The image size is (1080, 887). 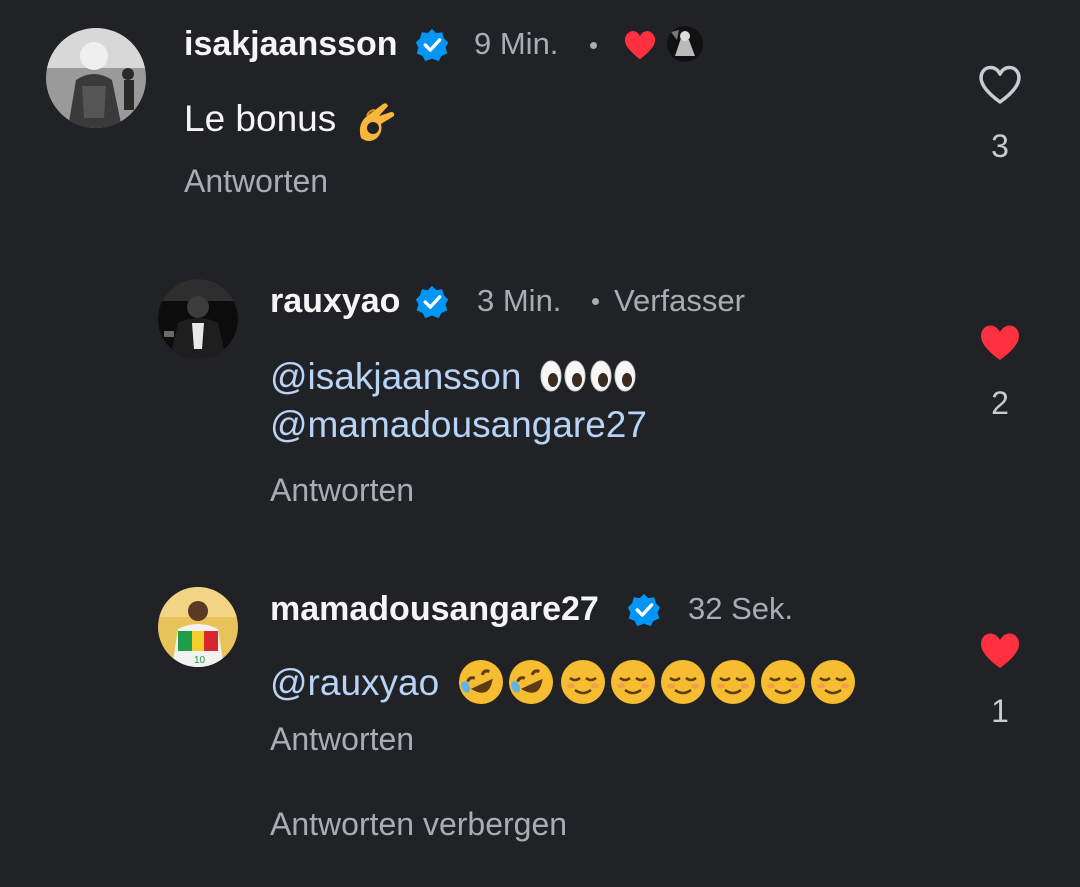 What do you see at coordinates (418, 824) in the screenshot?
I see `hide-replies-button: Antworten verbergen` at bounding box center [418, 824].